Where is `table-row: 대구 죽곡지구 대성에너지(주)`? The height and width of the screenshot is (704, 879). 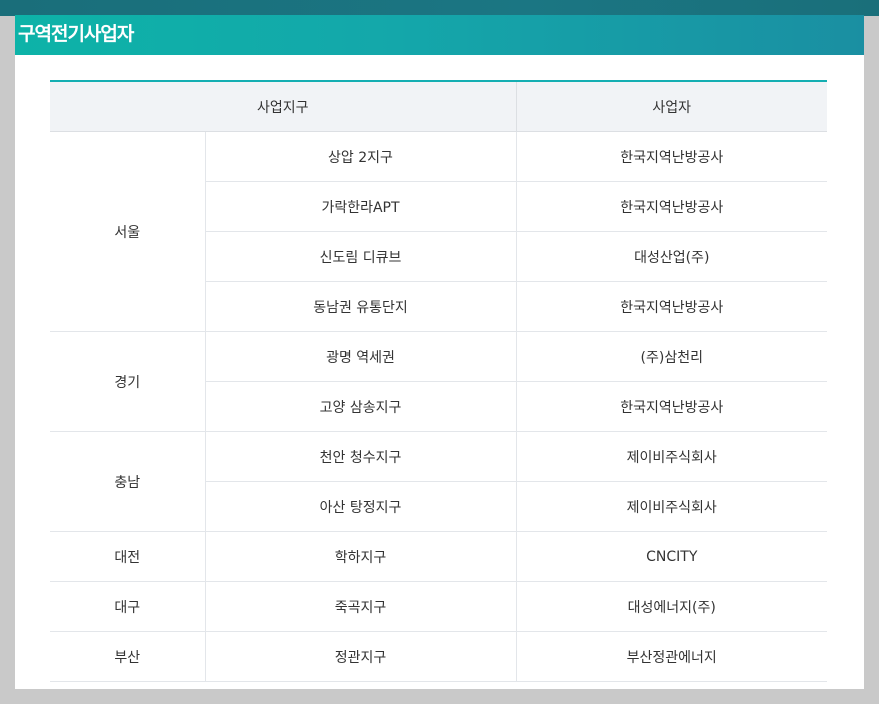 table-row: 대구 죽곡지구 대성에너지(주) is located at coordinates (438, 606).